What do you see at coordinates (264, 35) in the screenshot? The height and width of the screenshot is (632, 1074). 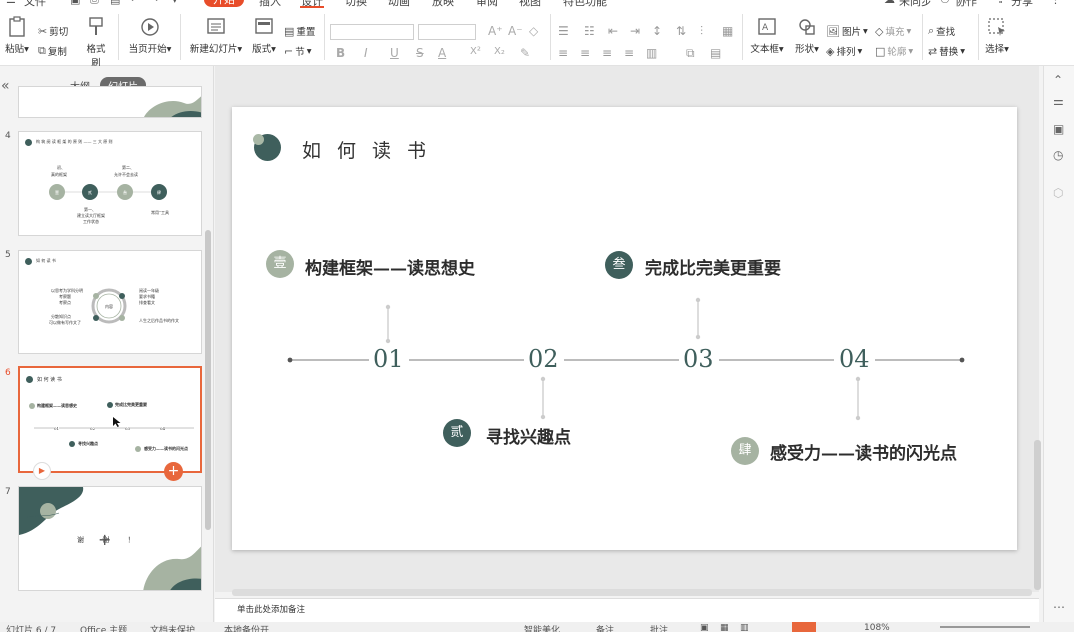 I see `layout-button: 版式▾` at bounding box center [264, 35].